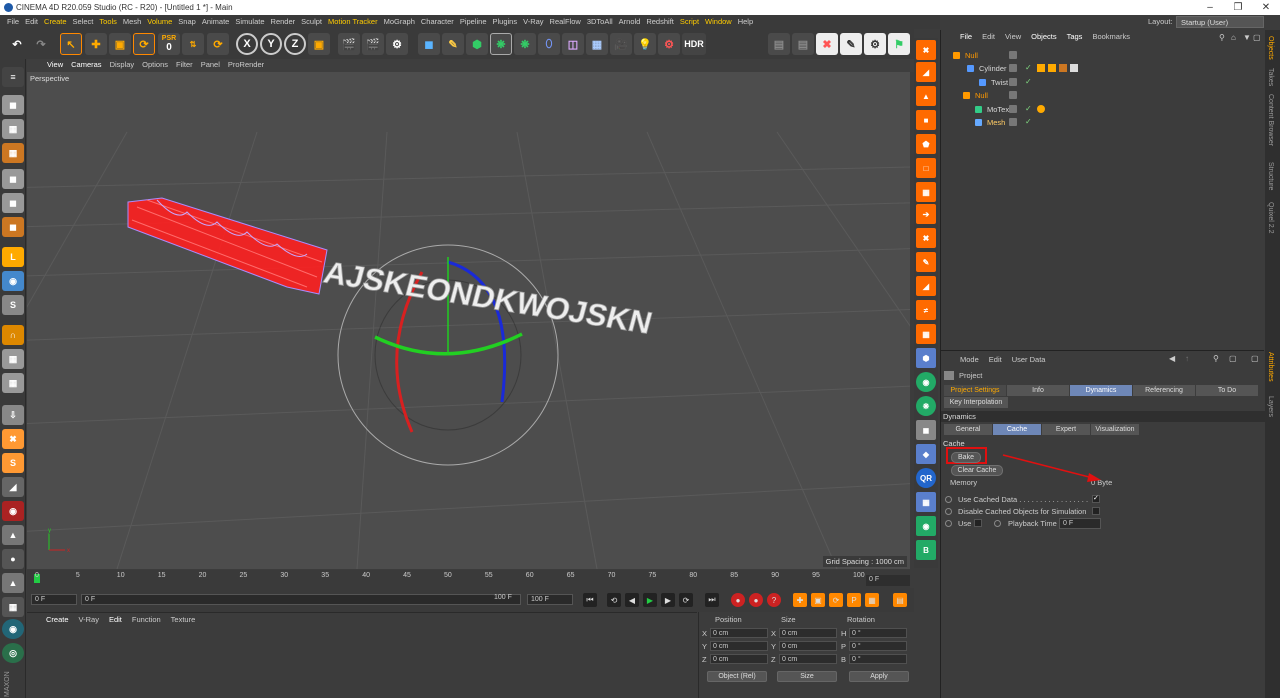 The height and width of the screenshot is (698, 1280). Describe the element at coordinates (988, 37) in the screenshot. I see `object-menu-edit: Edit` at that location.